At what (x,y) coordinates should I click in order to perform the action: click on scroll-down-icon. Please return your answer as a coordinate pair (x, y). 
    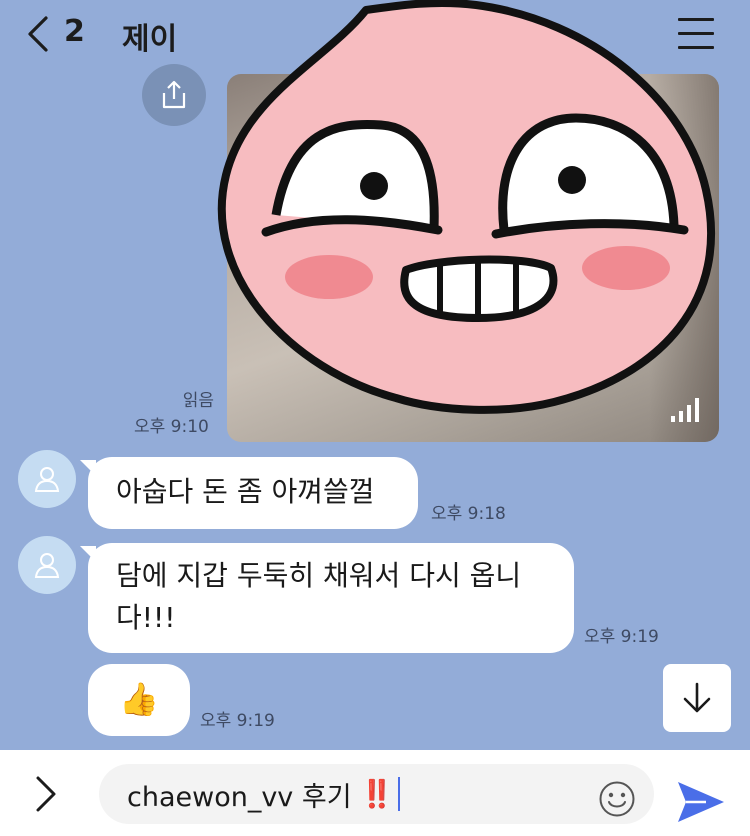
    Looking at the image, I should click on (697, 697).